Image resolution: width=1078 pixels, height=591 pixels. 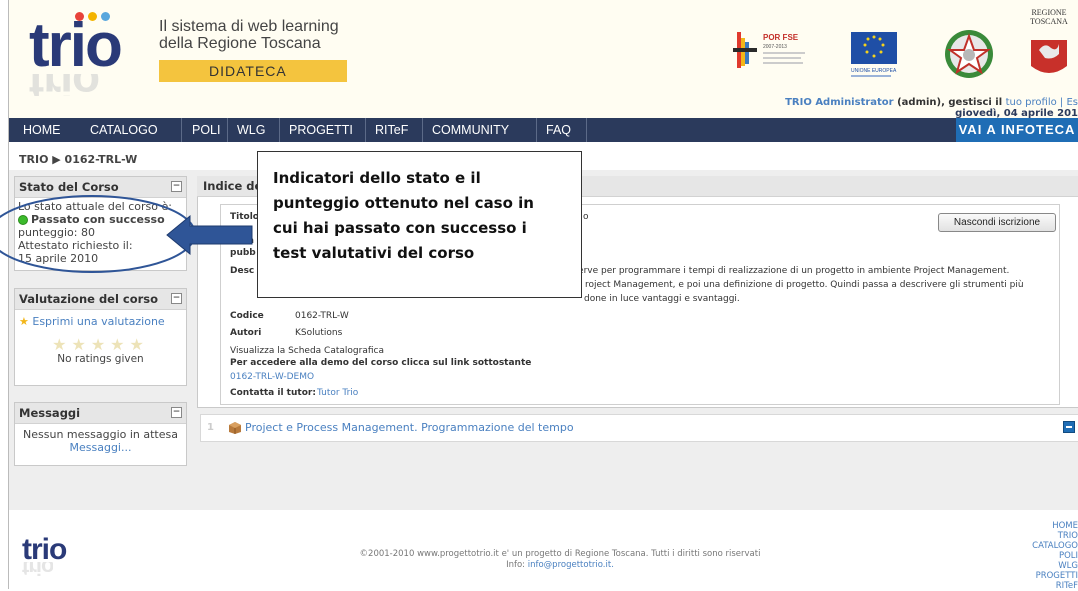 I want to click on footer-link-catalogo: CATALOGO, so click(x=1055, y=546).